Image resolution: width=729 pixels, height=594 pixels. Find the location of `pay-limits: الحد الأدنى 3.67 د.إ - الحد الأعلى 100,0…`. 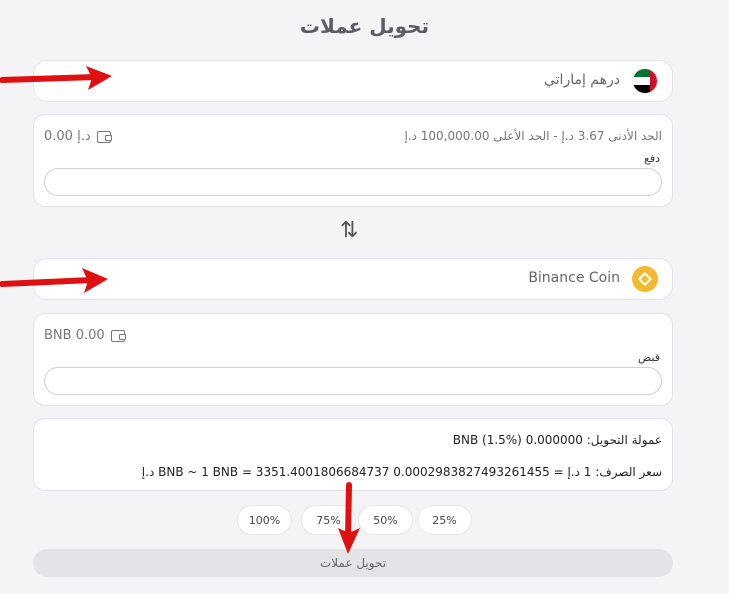

pay-limits: الحد الأدنى 3.67 د.إ - الحد الأعلى 100,0… is located at coordinates (533, 136).